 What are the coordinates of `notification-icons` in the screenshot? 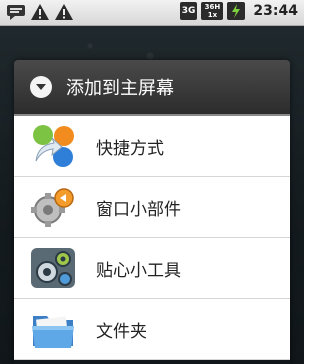 It's located at (40, 12).